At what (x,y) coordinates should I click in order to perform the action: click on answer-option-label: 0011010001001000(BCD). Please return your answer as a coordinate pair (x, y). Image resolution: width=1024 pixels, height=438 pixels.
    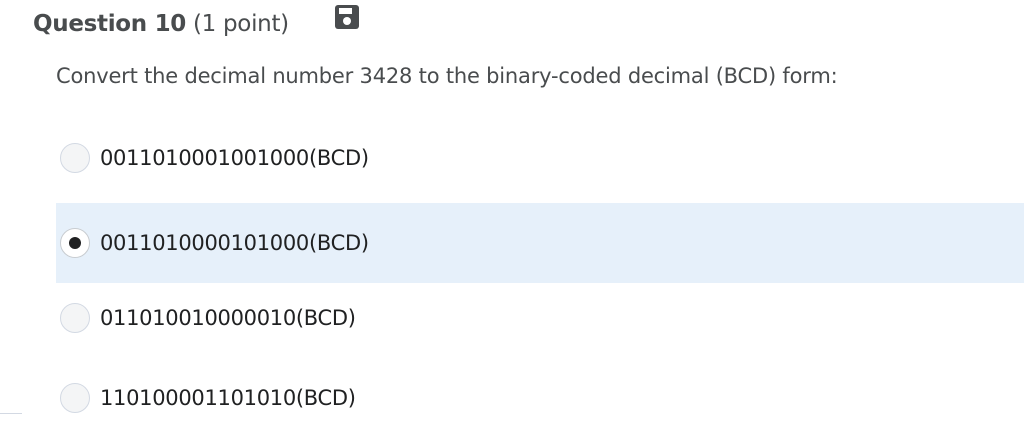
    Looking at the image, I should click on (234, 158).